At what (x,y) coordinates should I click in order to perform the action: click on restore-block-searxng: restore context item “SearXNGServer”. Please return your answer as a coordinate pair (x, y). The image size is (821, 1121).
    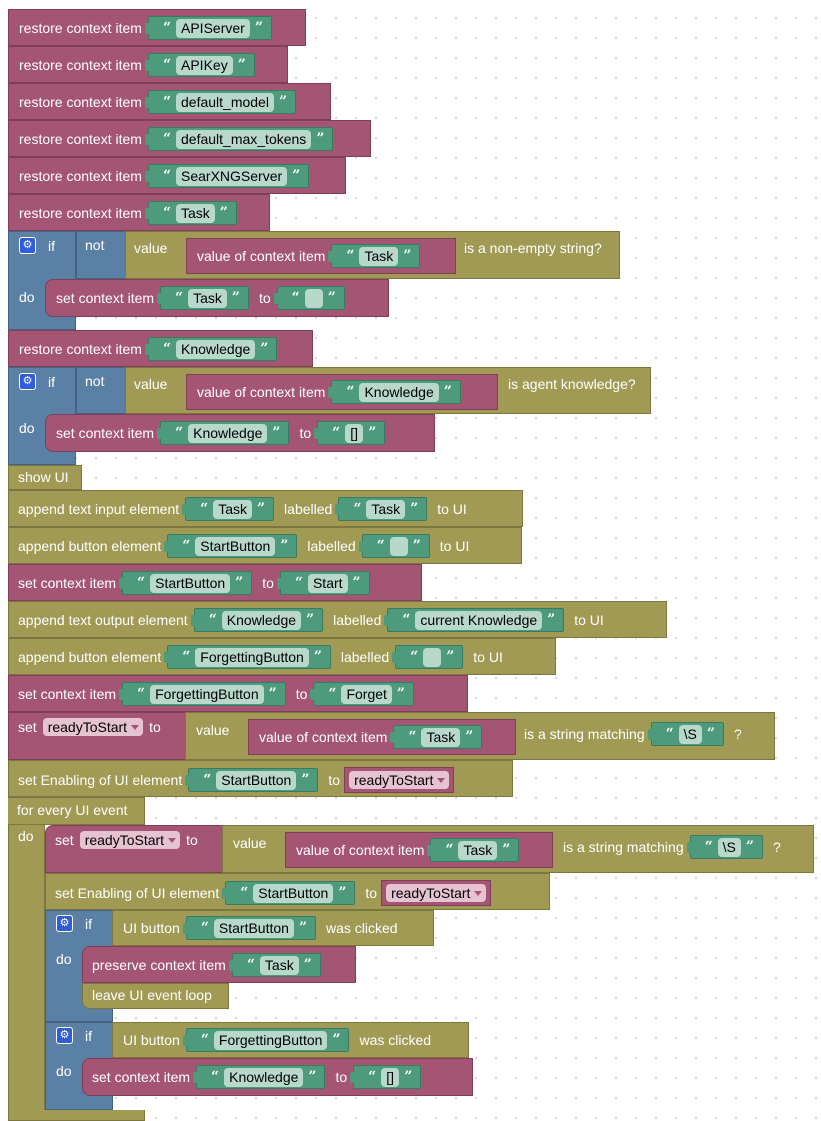
    Looking at the image, I should click on (177, 175).